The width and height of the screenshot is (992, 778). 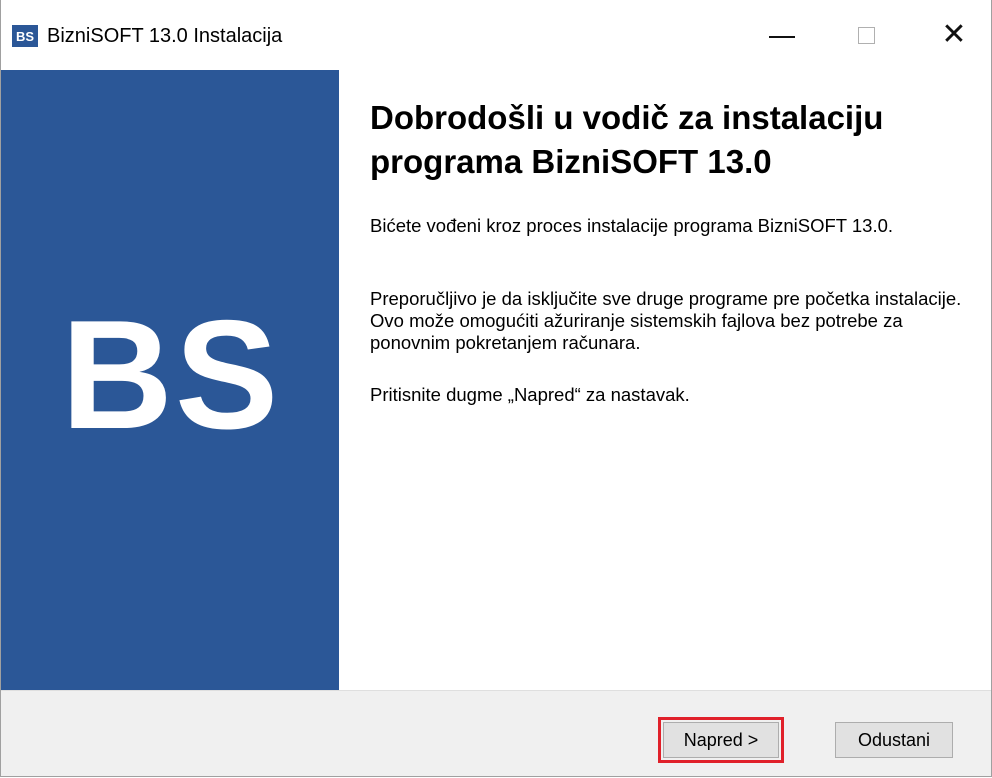 I want to click on next-button: Napred >, so click(x=721, y=740).